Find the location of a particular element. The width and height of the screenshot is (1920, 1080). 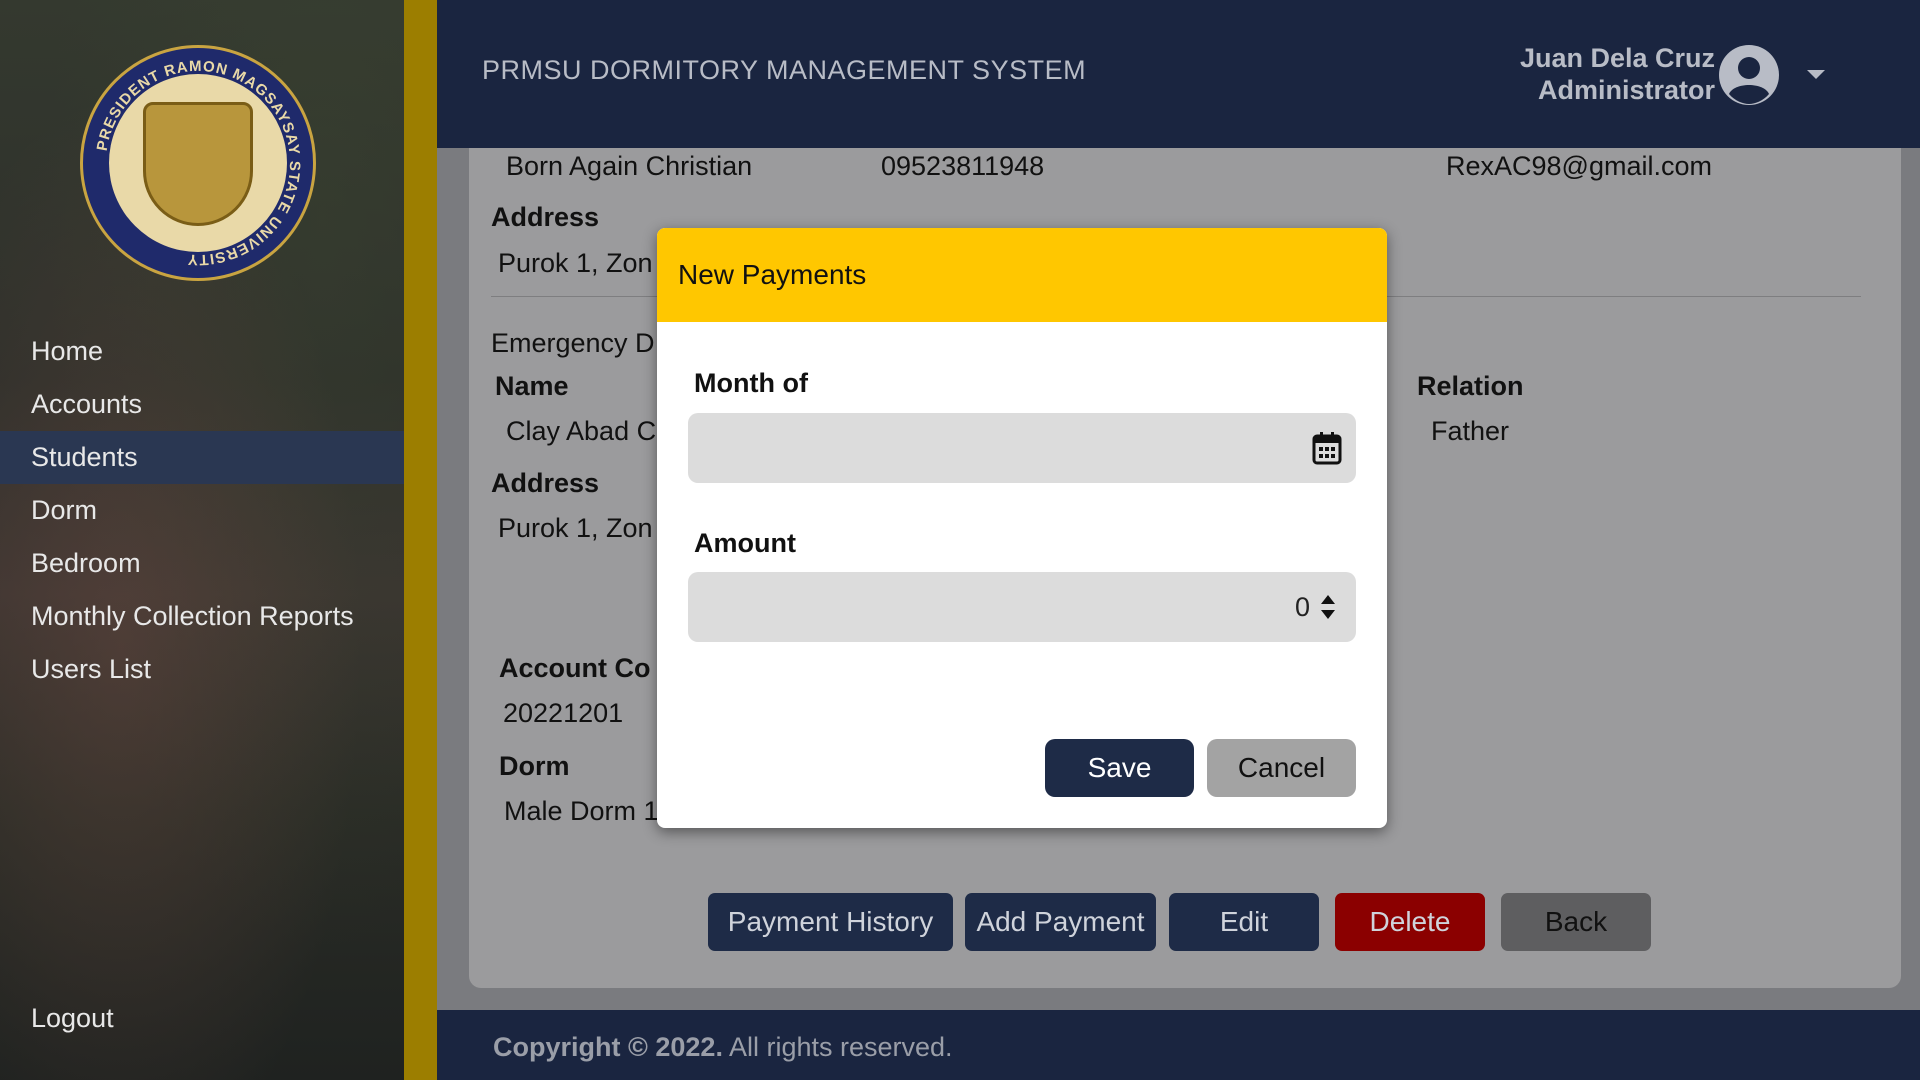

relation-label: Relation is located at coordinates (1470, 386).